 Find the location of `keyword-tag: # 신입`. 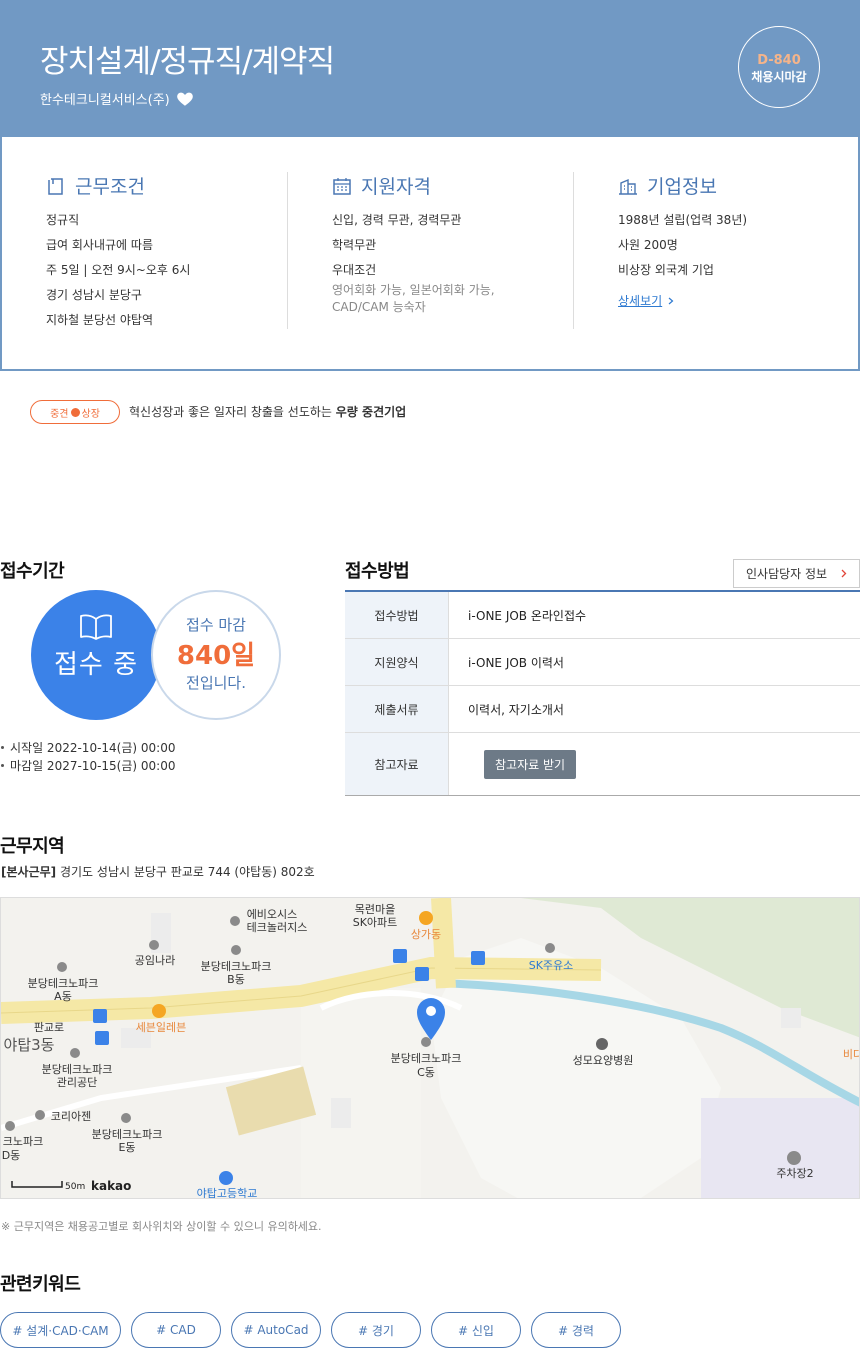

keyword-tag: # 신입 is located at coordinates (476, 1330).